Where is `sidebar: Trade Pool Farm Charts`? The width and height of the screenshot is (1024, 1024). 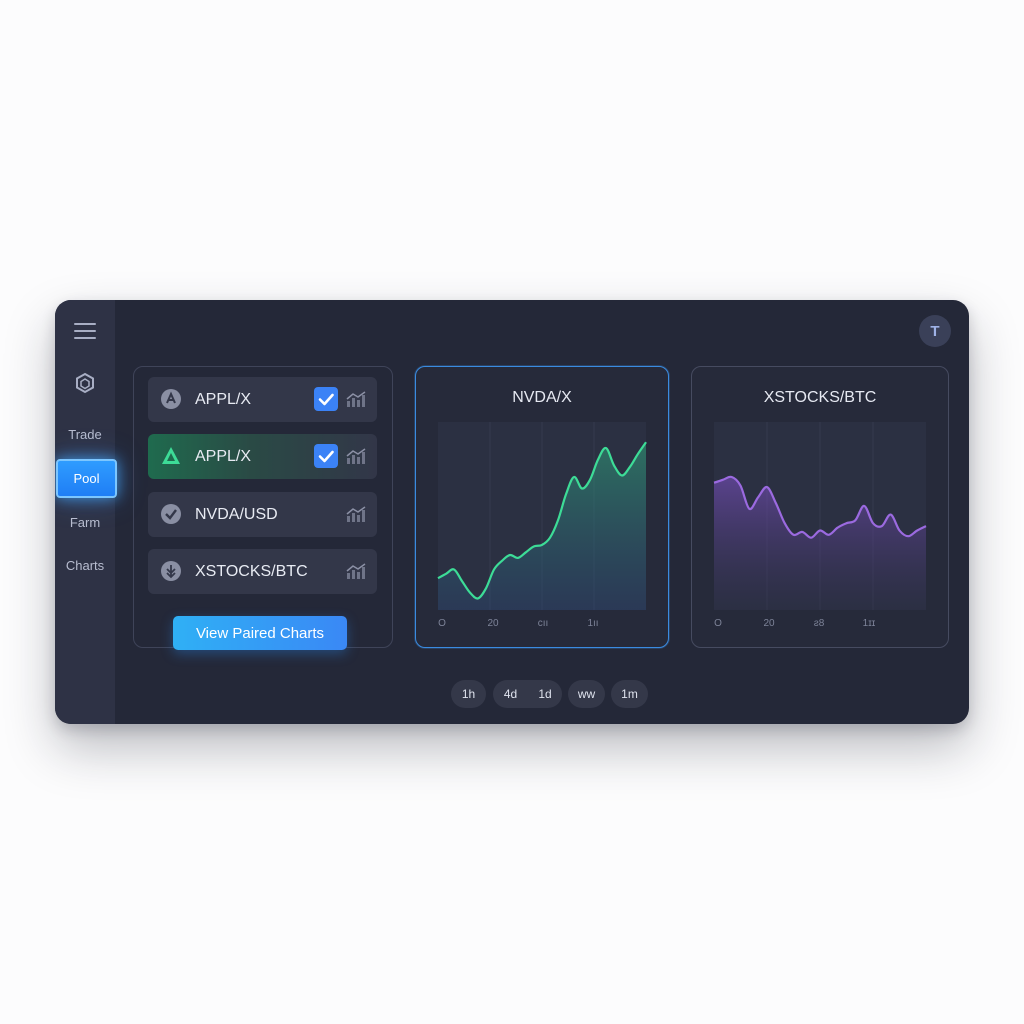
sidebar: Trade Pool Farm Charts is located at coordinates (86, 512).